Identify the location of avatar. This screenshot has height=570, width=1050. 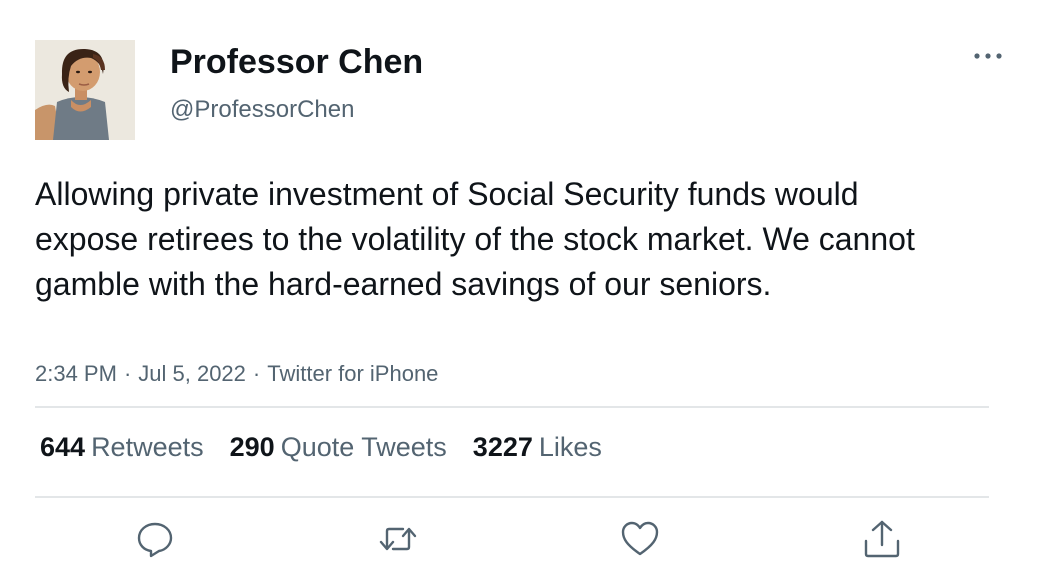
(85, 90).